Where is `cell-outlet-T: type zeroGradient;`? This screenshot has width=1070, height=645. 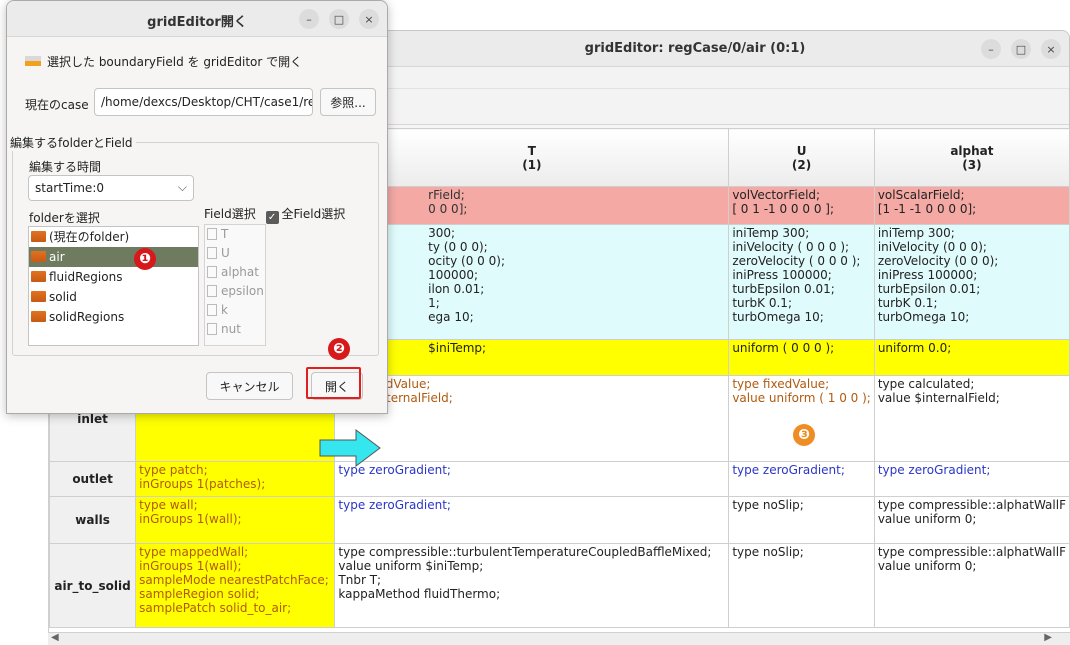
cell-outlet-T: type zeroGradient; is located at coordinates (532, 479).